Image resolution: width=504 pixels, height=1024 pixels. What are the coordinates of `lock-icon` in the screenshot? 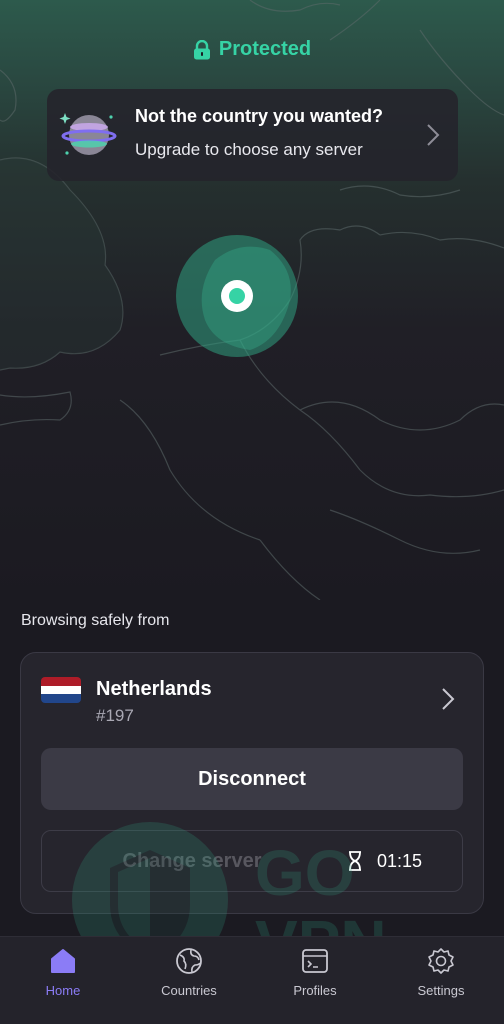 It's located at (201, 49).